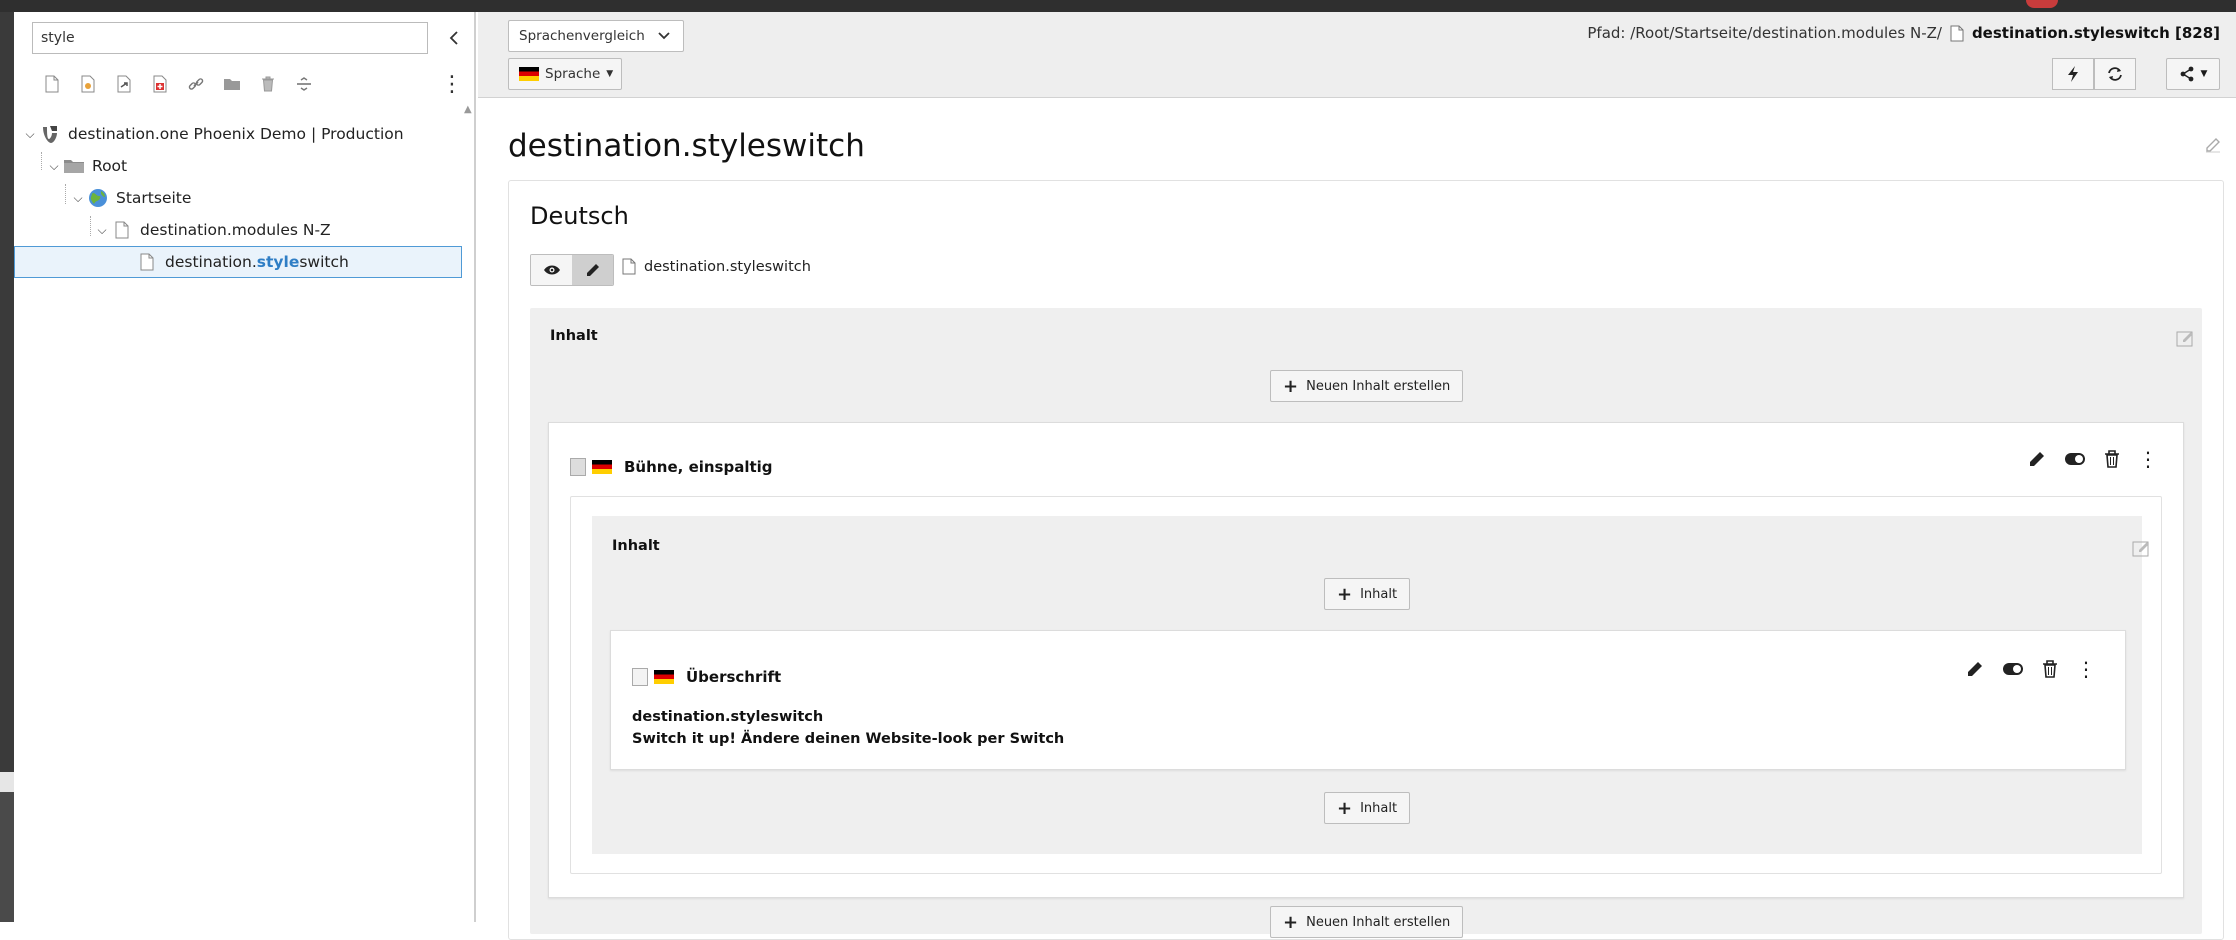  What do you see at coordinates (574, 336) in the screenshot?
I see `column-title: Inhalt` at bounding box center [574, 336].